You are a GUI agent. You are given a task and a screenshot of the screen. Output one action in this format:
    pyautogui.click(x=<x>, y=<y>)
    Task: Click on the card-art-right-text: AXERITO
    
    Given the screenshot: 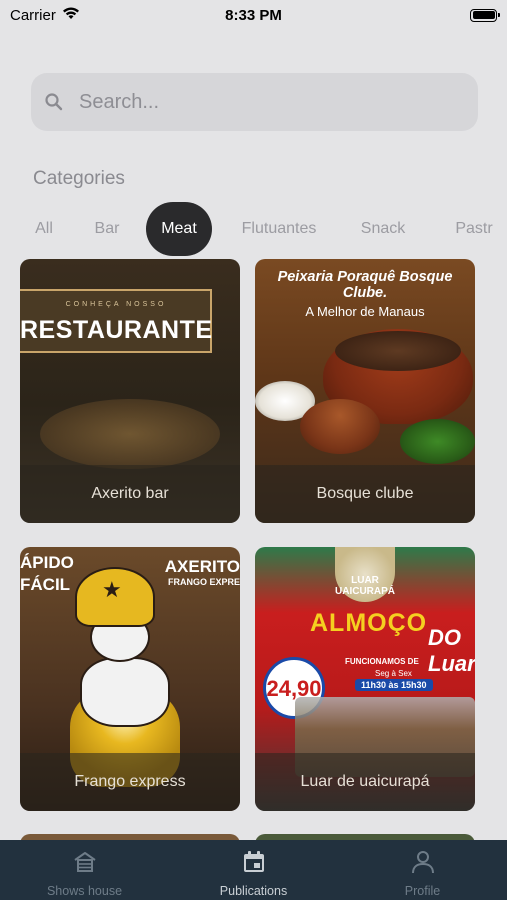 What is the action you would take?
    pyautogui.click(x=202, y=566)
    